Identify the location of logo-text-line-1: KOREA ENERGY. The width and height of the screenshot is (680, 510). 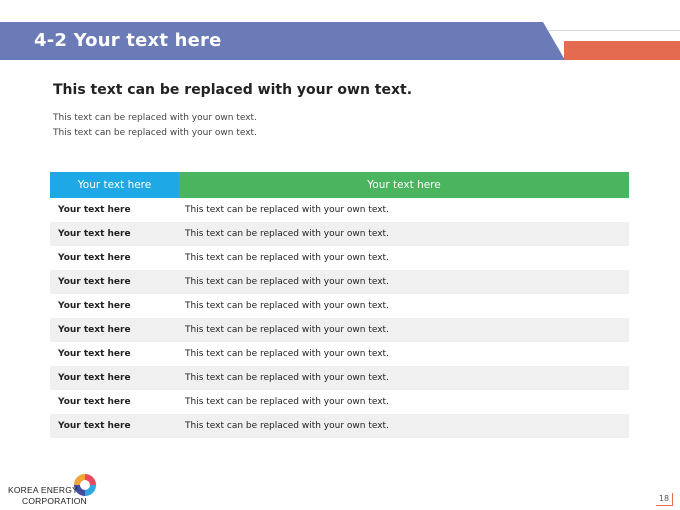
(43, 490).